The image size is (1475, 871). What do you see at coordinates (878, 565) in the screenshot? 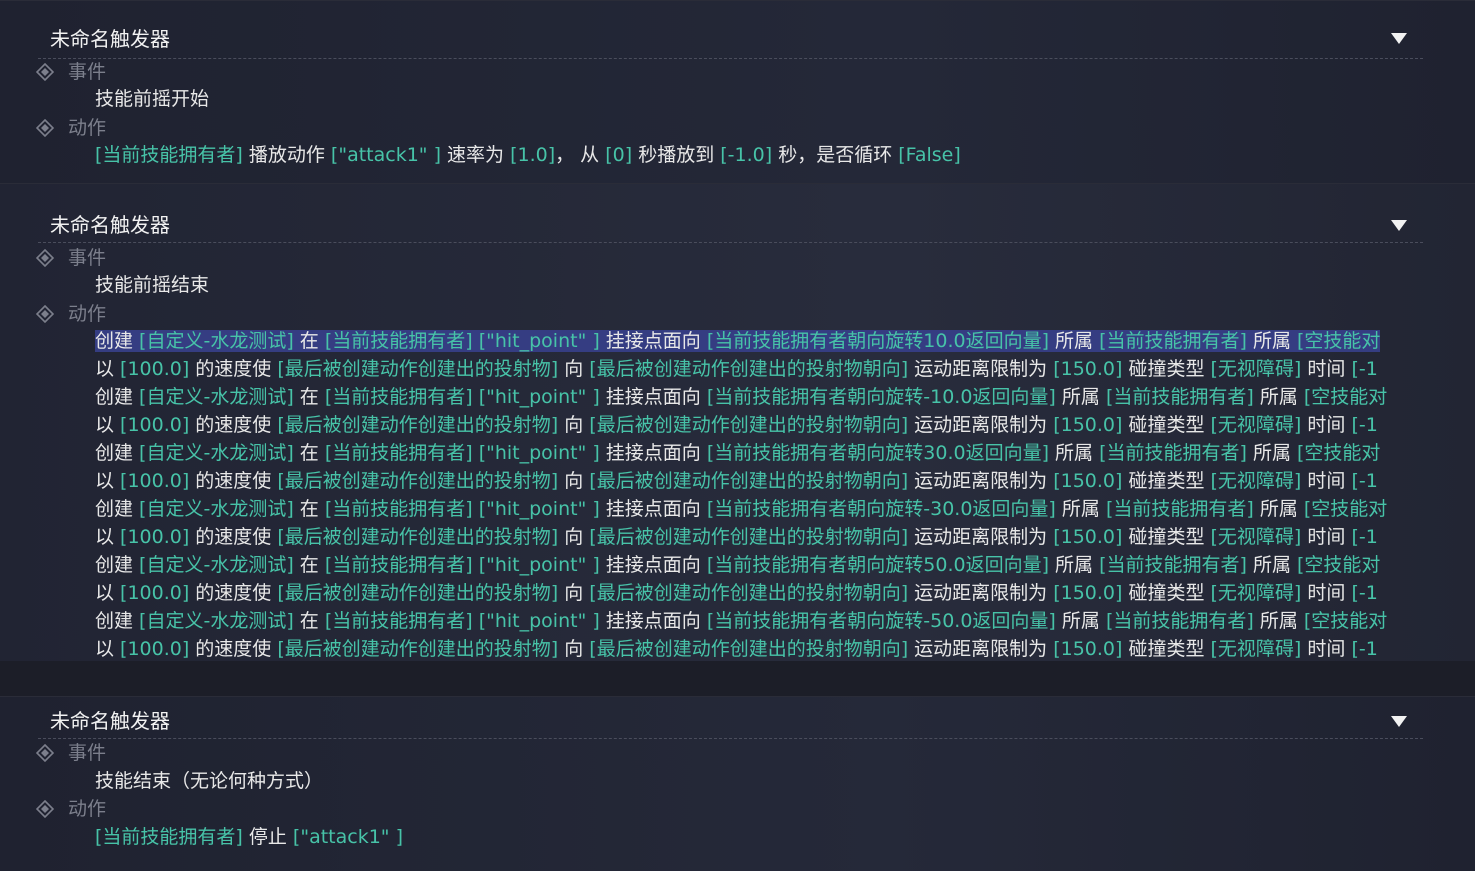
I see `action-argument: [当前技能拥有者朝向旋转50.0返回向量]` at bounding box center [878, 565].